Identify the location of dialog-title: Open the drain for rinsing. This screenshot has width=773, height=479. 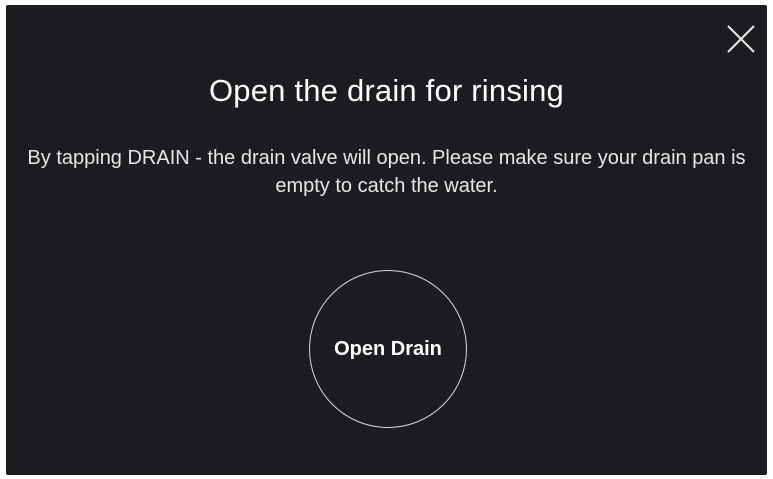
(386, 90).